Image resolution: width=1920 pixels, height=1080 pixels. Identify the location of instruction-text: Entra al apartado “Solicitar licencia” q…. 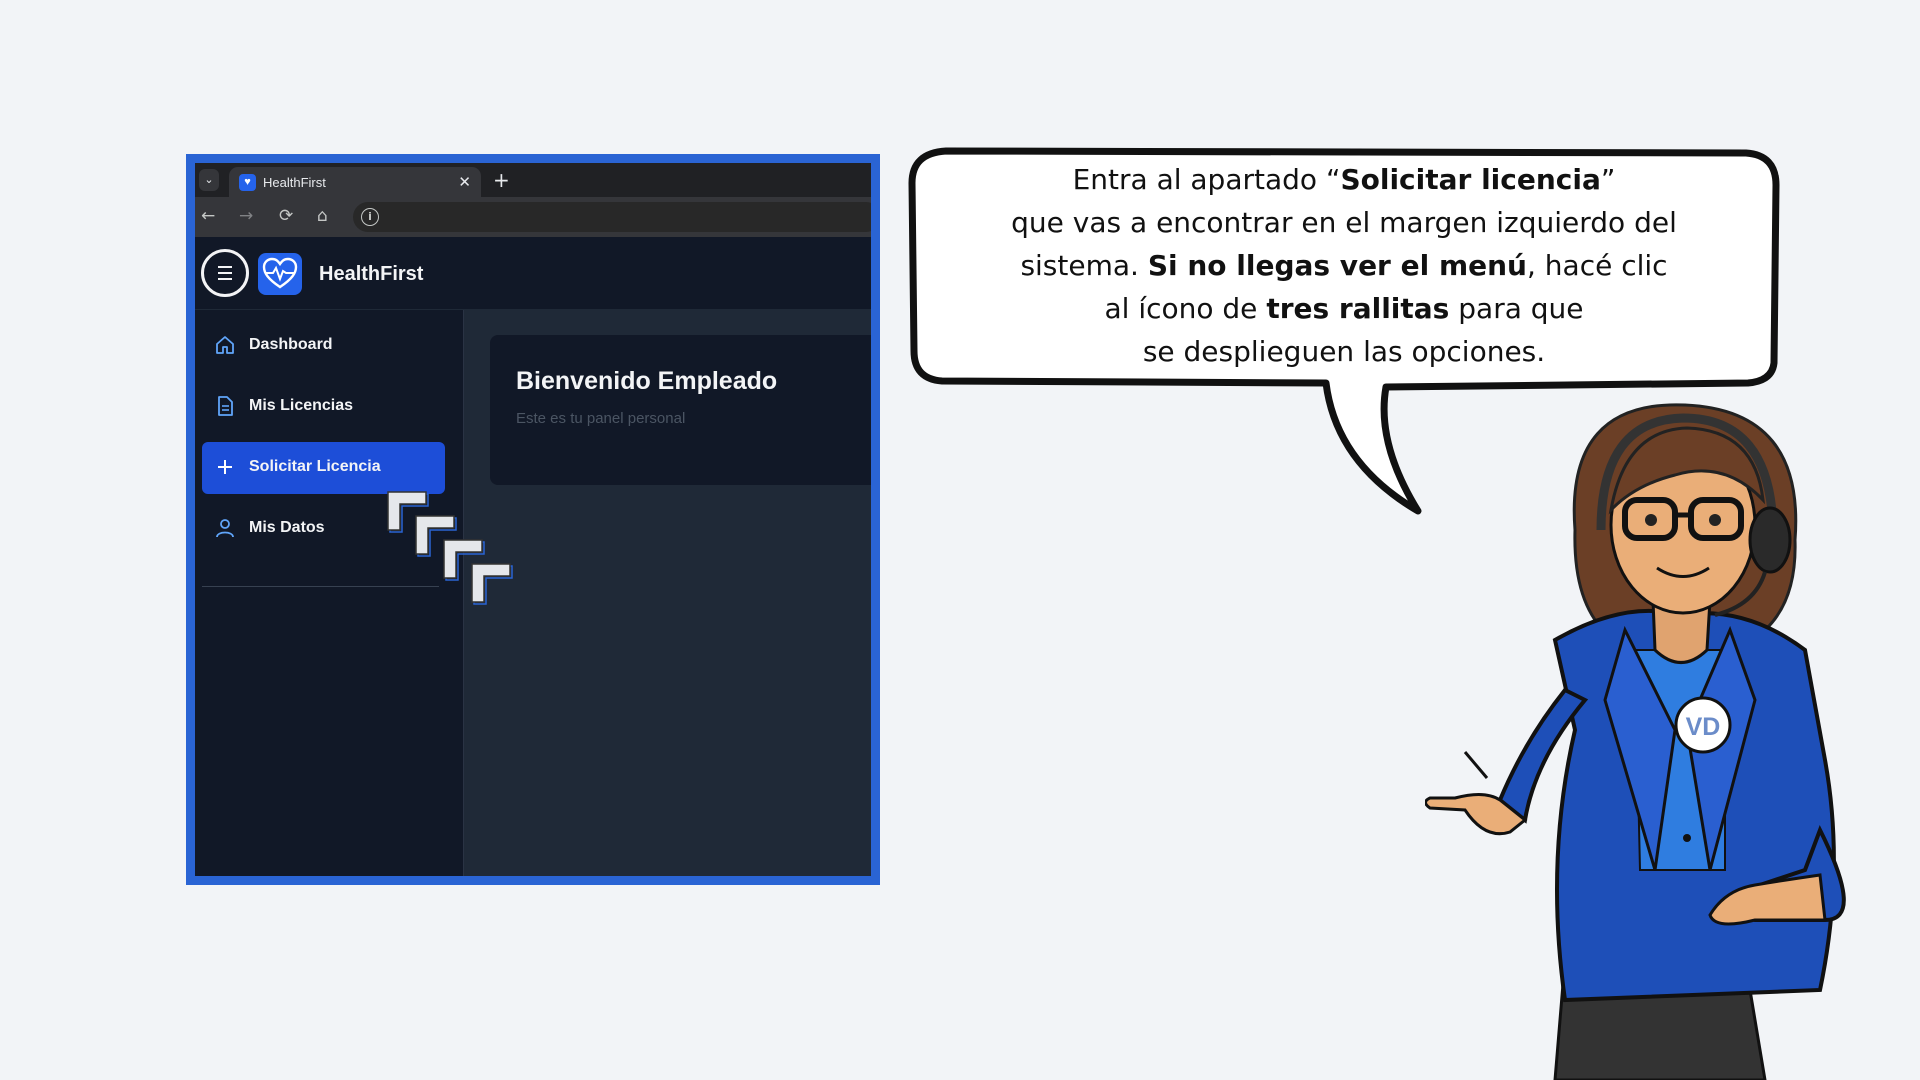
(1344, 265).